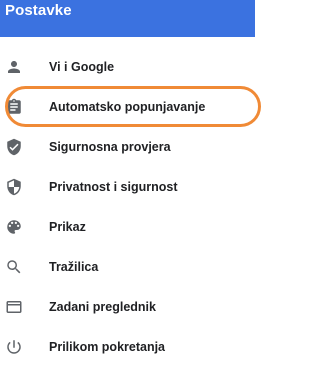 This screenshot has height=373, width=320. Describe the element at coordinates (102, 307) in the screenshot. I see `menu-item-label: Zadani preglednik` at that location.